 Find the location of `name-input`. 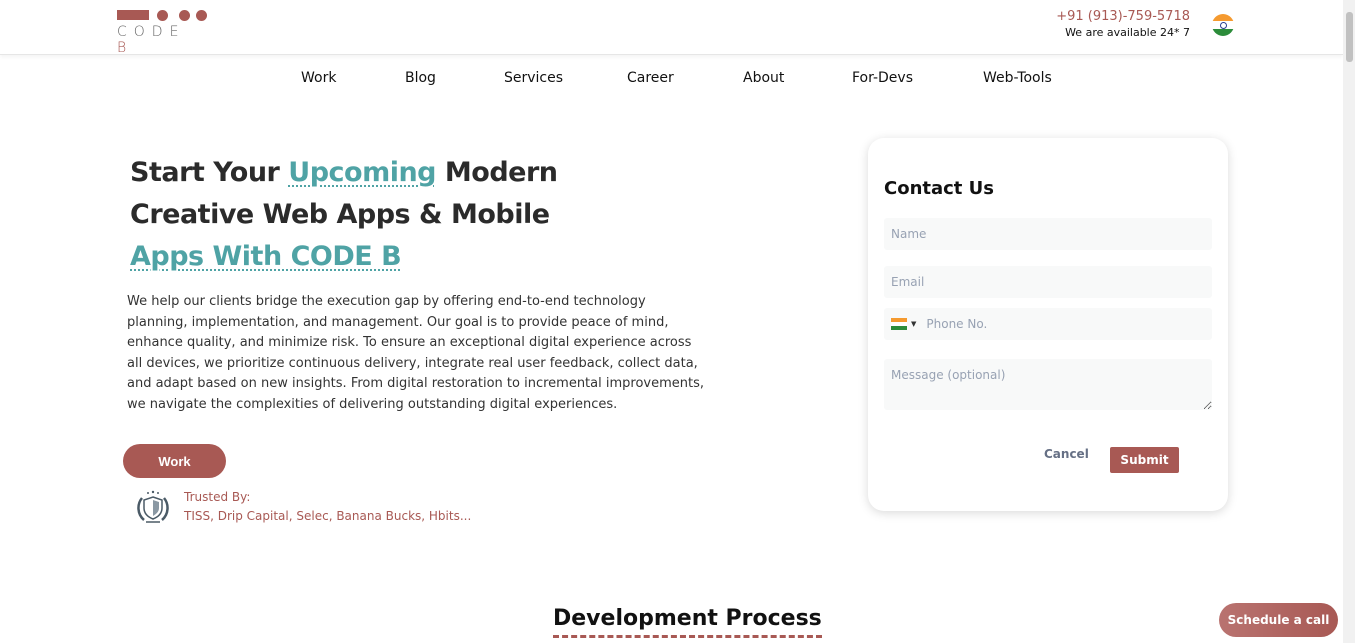

name-input is located at coordinates (1048, 234).